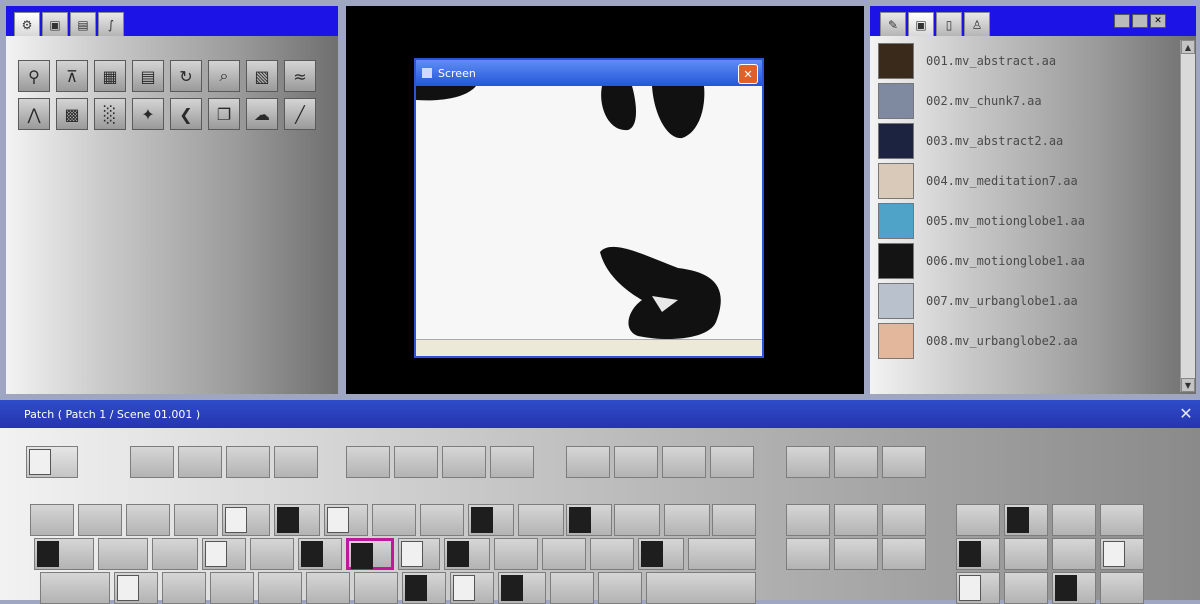  Describe the element at coordinates (589, 73) in the screenshot. I see `screen-window-titlebar: Screen` at that location.